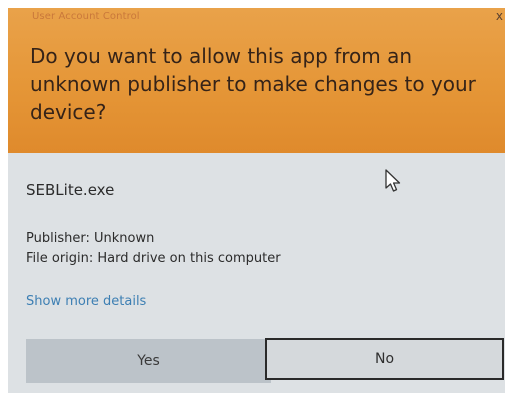  What do you see at coordinates (86, 301) in the screenshot?
I see `show-more-details-link: Show more details` at bounding box center [86, 301].